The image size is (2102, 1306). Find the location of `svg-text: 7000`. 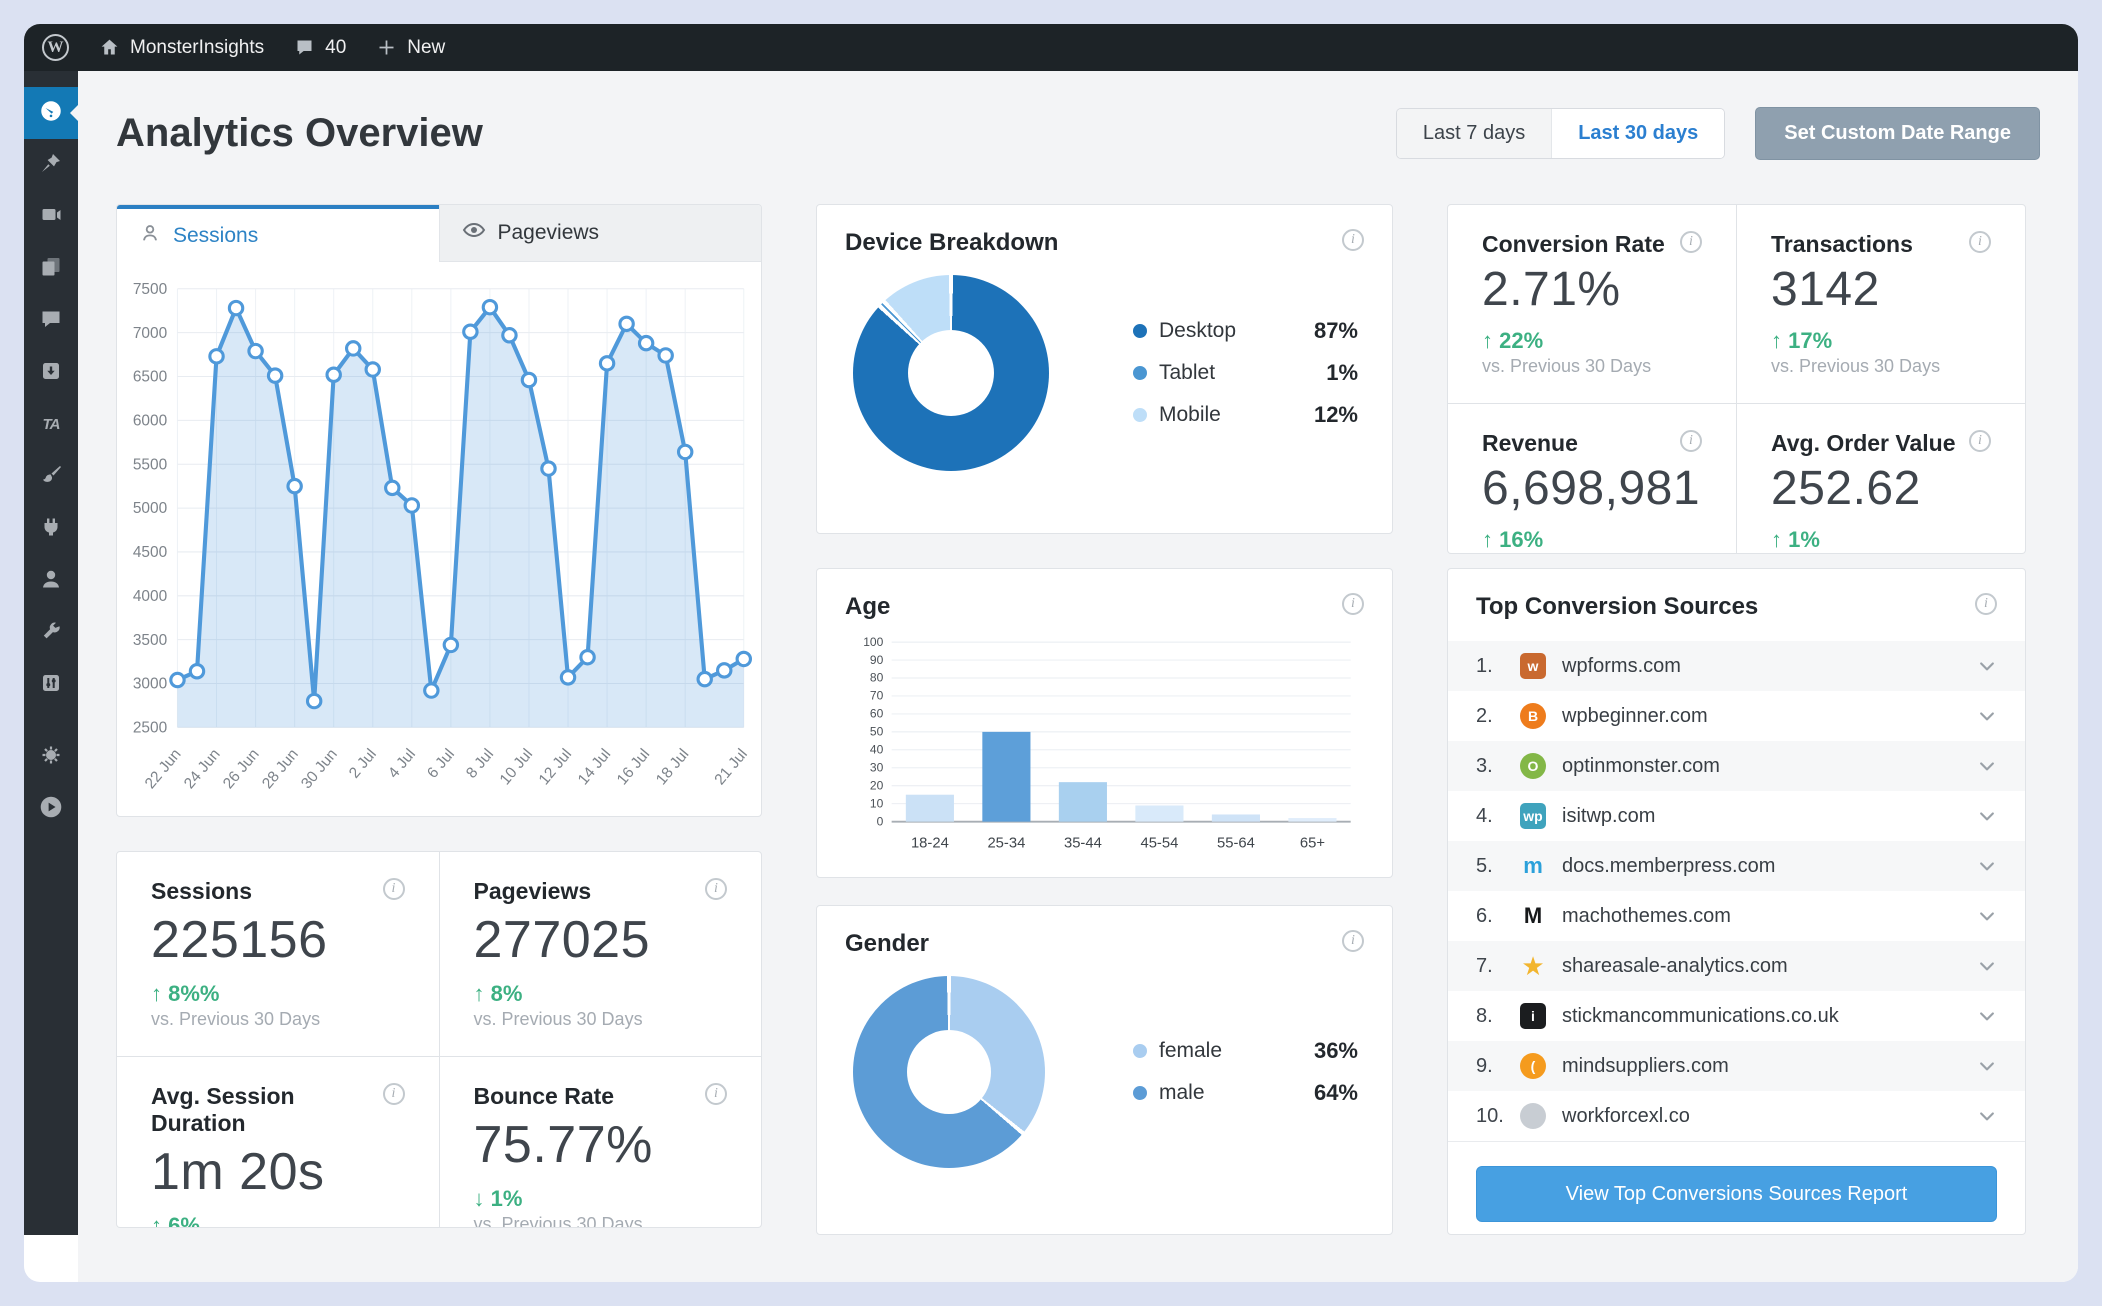

svg-text: 7000 is located at coordinates (150, 333).